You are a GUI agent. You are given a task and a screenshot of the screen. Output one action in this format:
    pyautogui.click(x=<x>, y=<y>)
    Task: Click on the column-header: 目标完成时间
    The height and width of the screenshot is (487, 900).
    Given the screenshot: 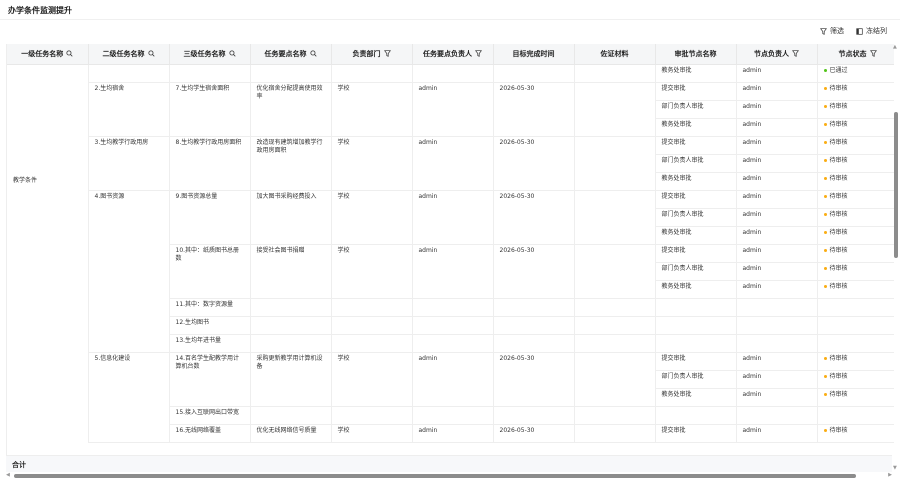 What is the action you would take?
    pyautogui.click(x=534, y=54)
    